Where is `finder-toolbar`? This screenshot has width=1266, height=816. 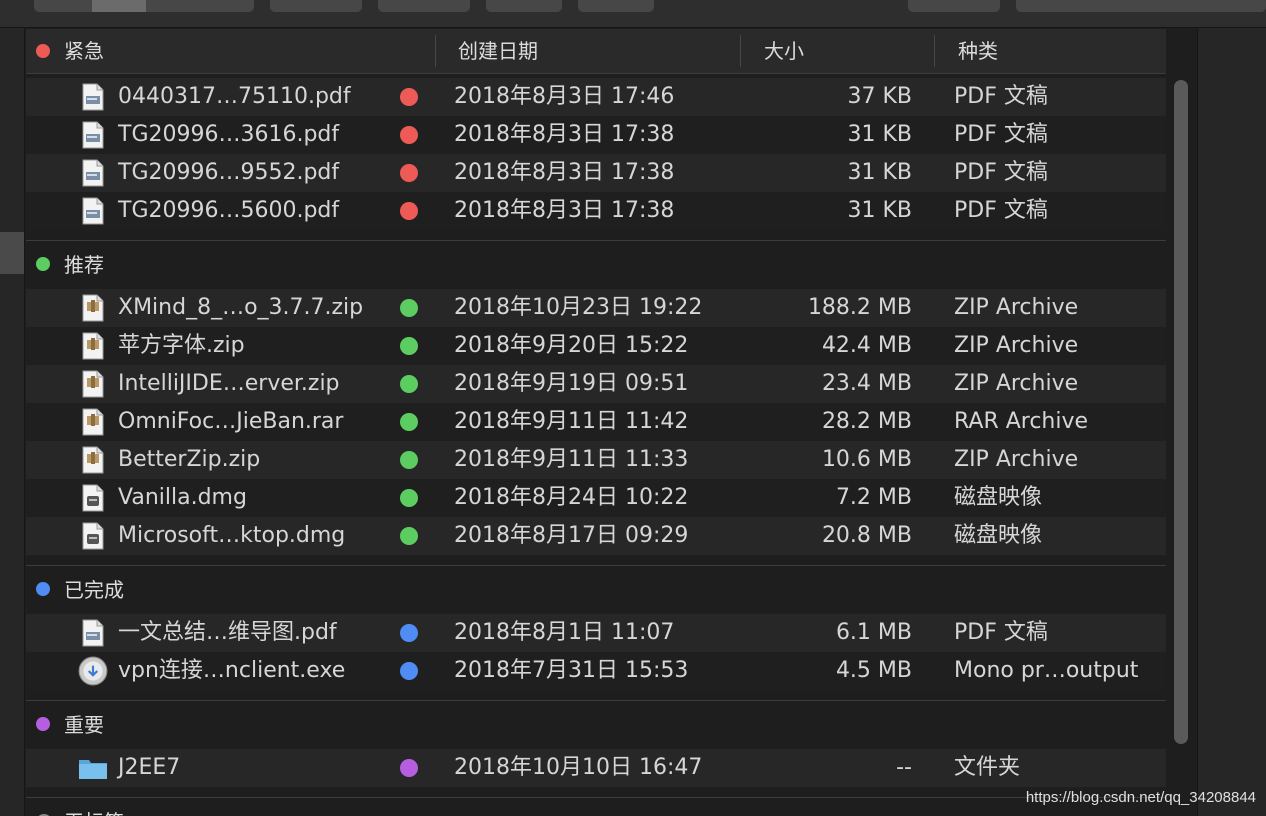 finder-toolbar is located at coordinates (633, 14).